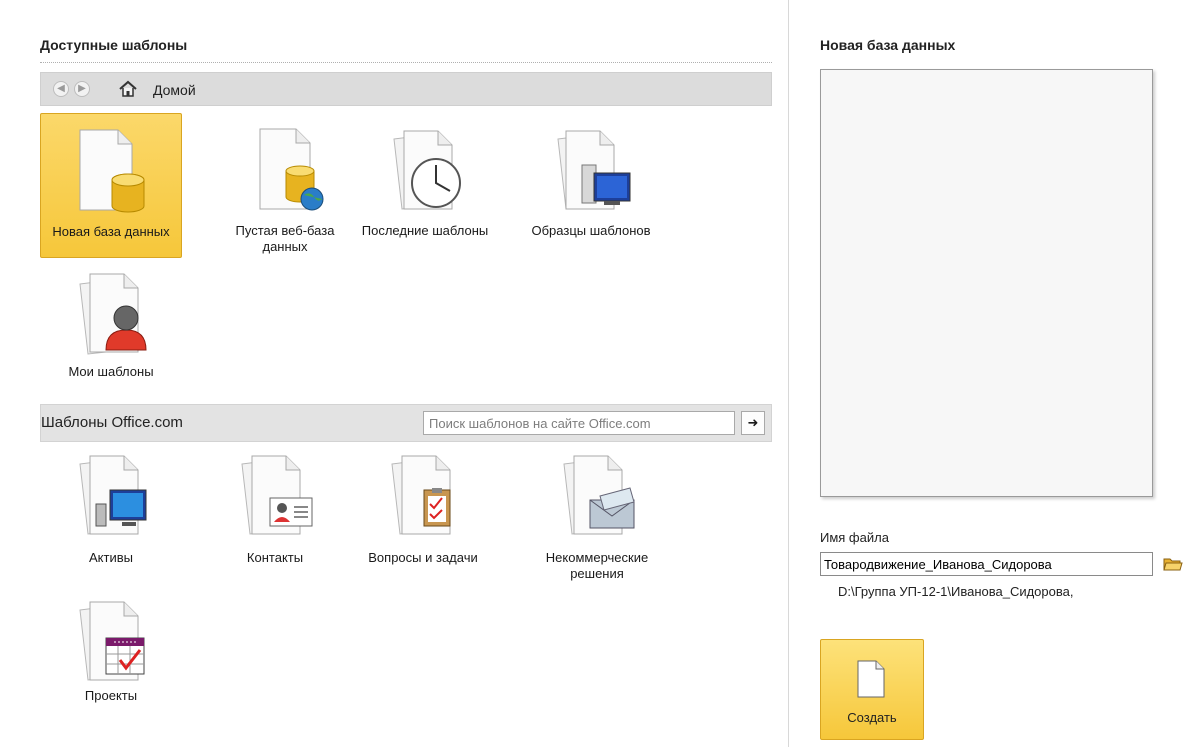  I want to click on template-label: Последние шаблоны, so click(425, 230).